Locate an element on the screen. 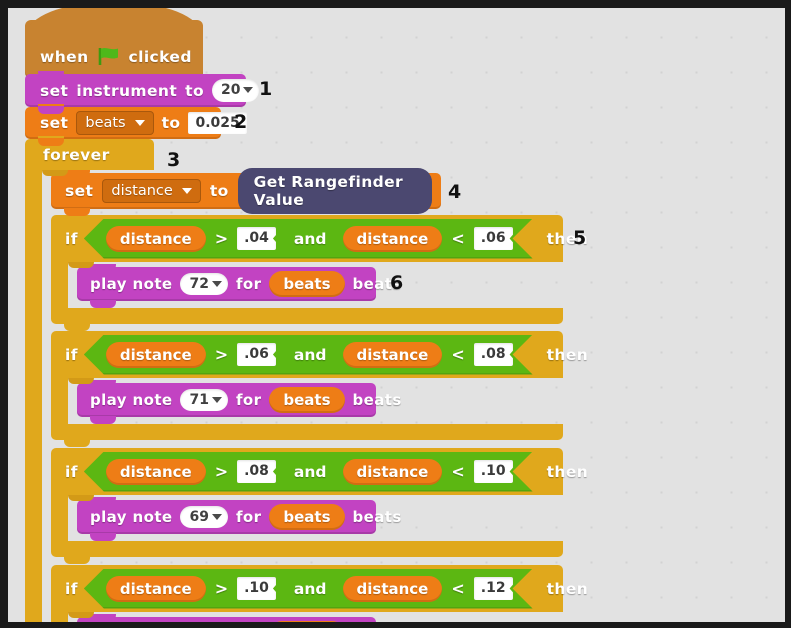  instrument-value-dropdown: 20 is located at coordinates (236, 90).